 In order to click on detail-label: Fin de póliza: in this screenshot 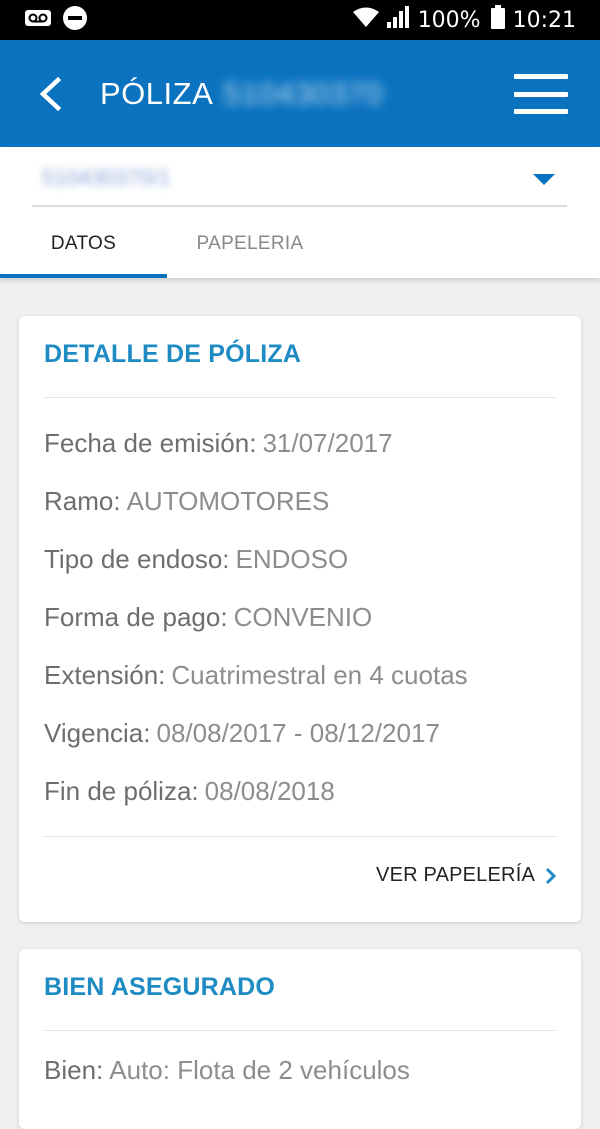, I will do `click(121, 791)`.